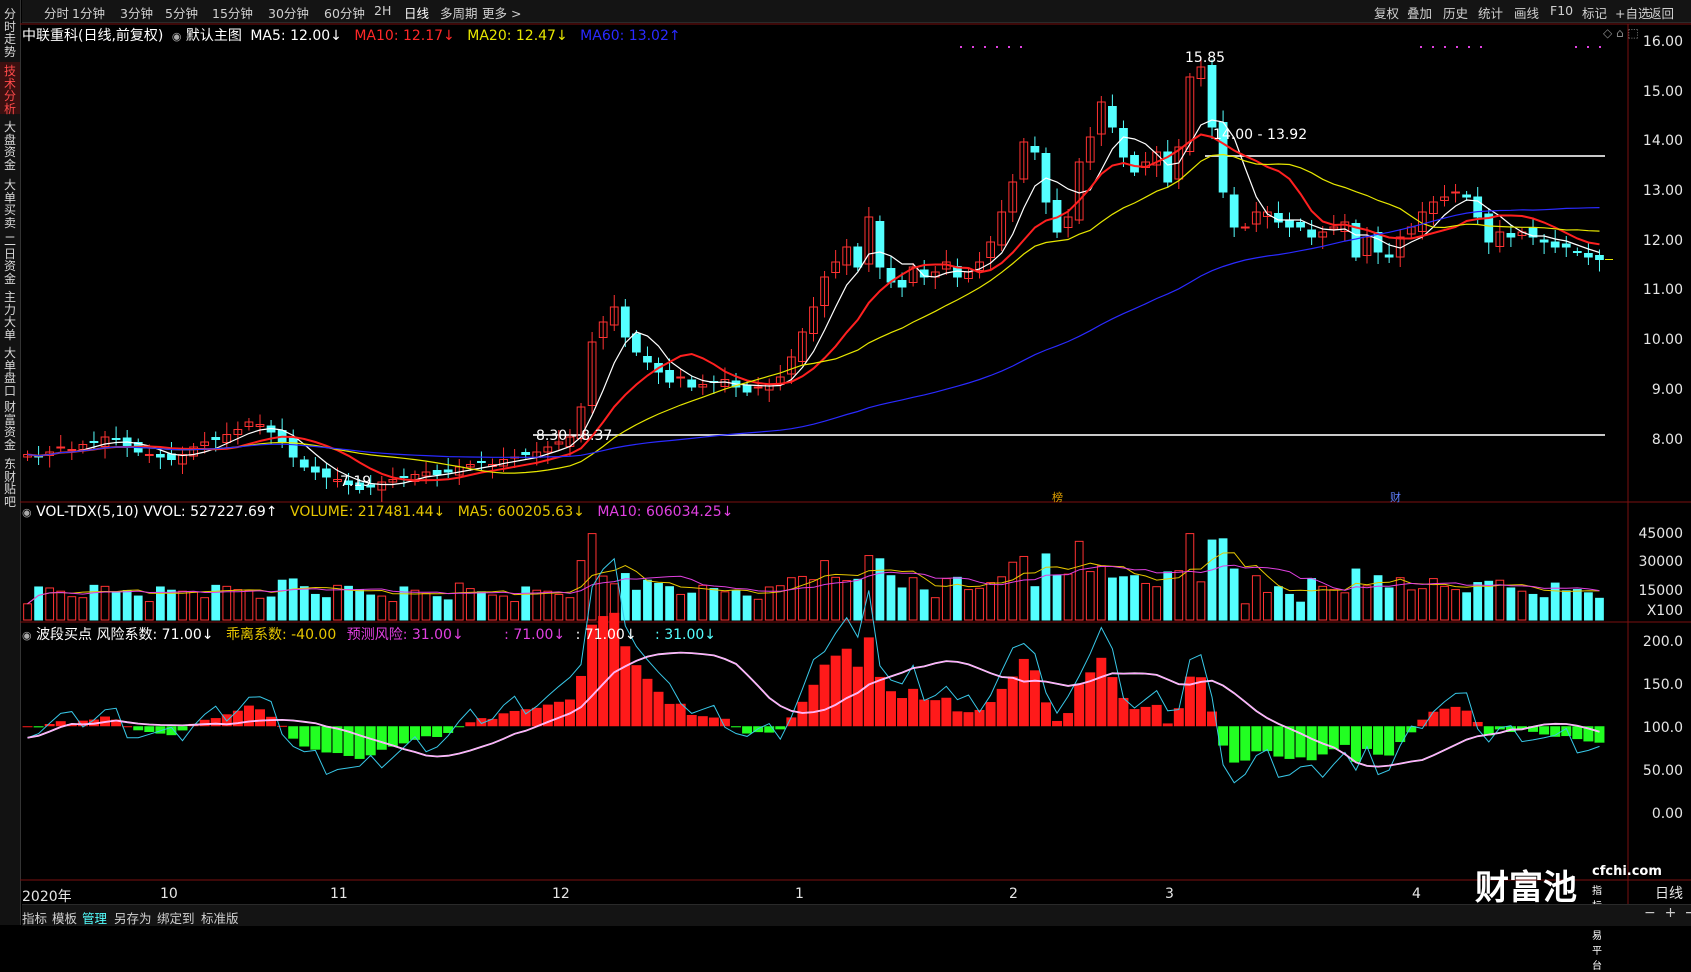  What do you see at coordinates (1662, 241) in the screenshot?
I see `axis-tick: 12.00` at bounding box center [1662, 241].